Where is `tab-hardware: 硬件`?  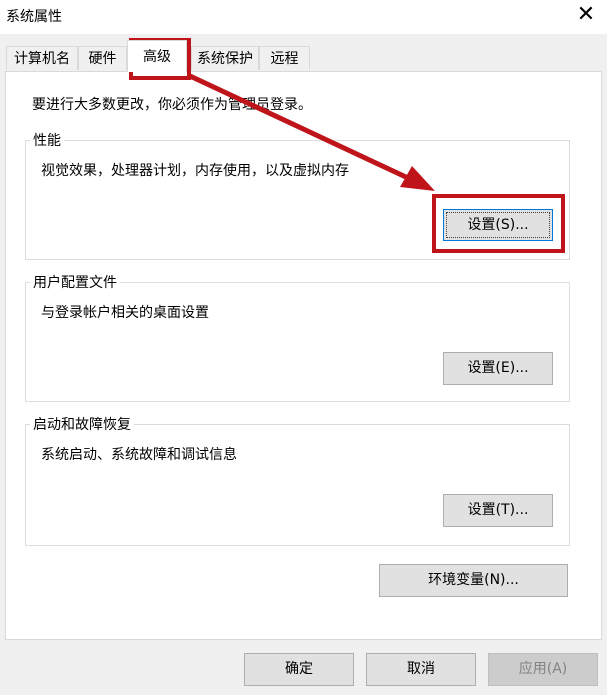
tab-hardware: 硬件 is located at coordinates (102, 58).